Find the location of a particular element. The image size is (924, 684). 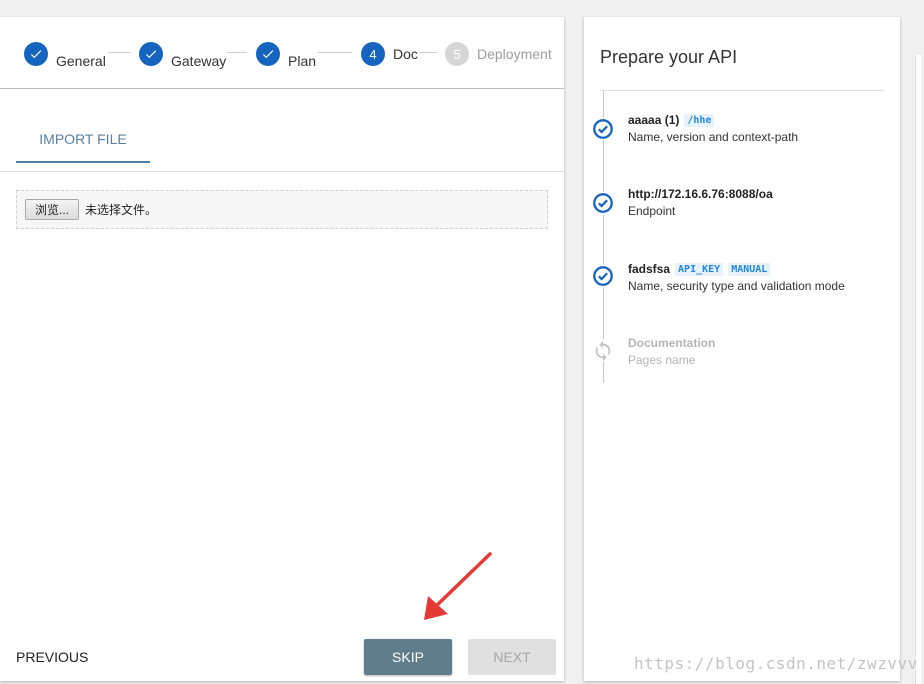

step-label: Gateway is located at coordinates (199, 61).